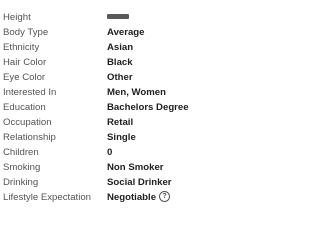  What do you see at coordinates (27, 122) in the screenshot?
I see `detail-label: Occupation` at bounding box center [27, 122].